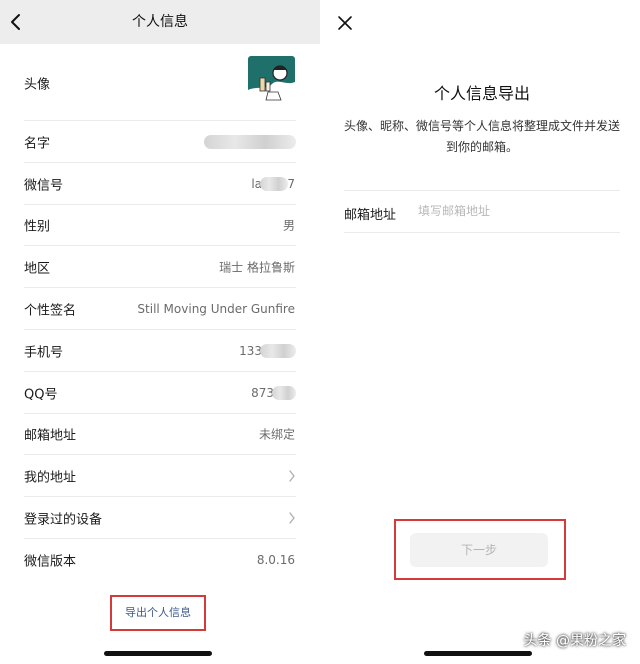  Describe the element at coordinates (257, 267) in the screenshot. I see `region-value: 瑞士 格拉鲁斯` at that location.